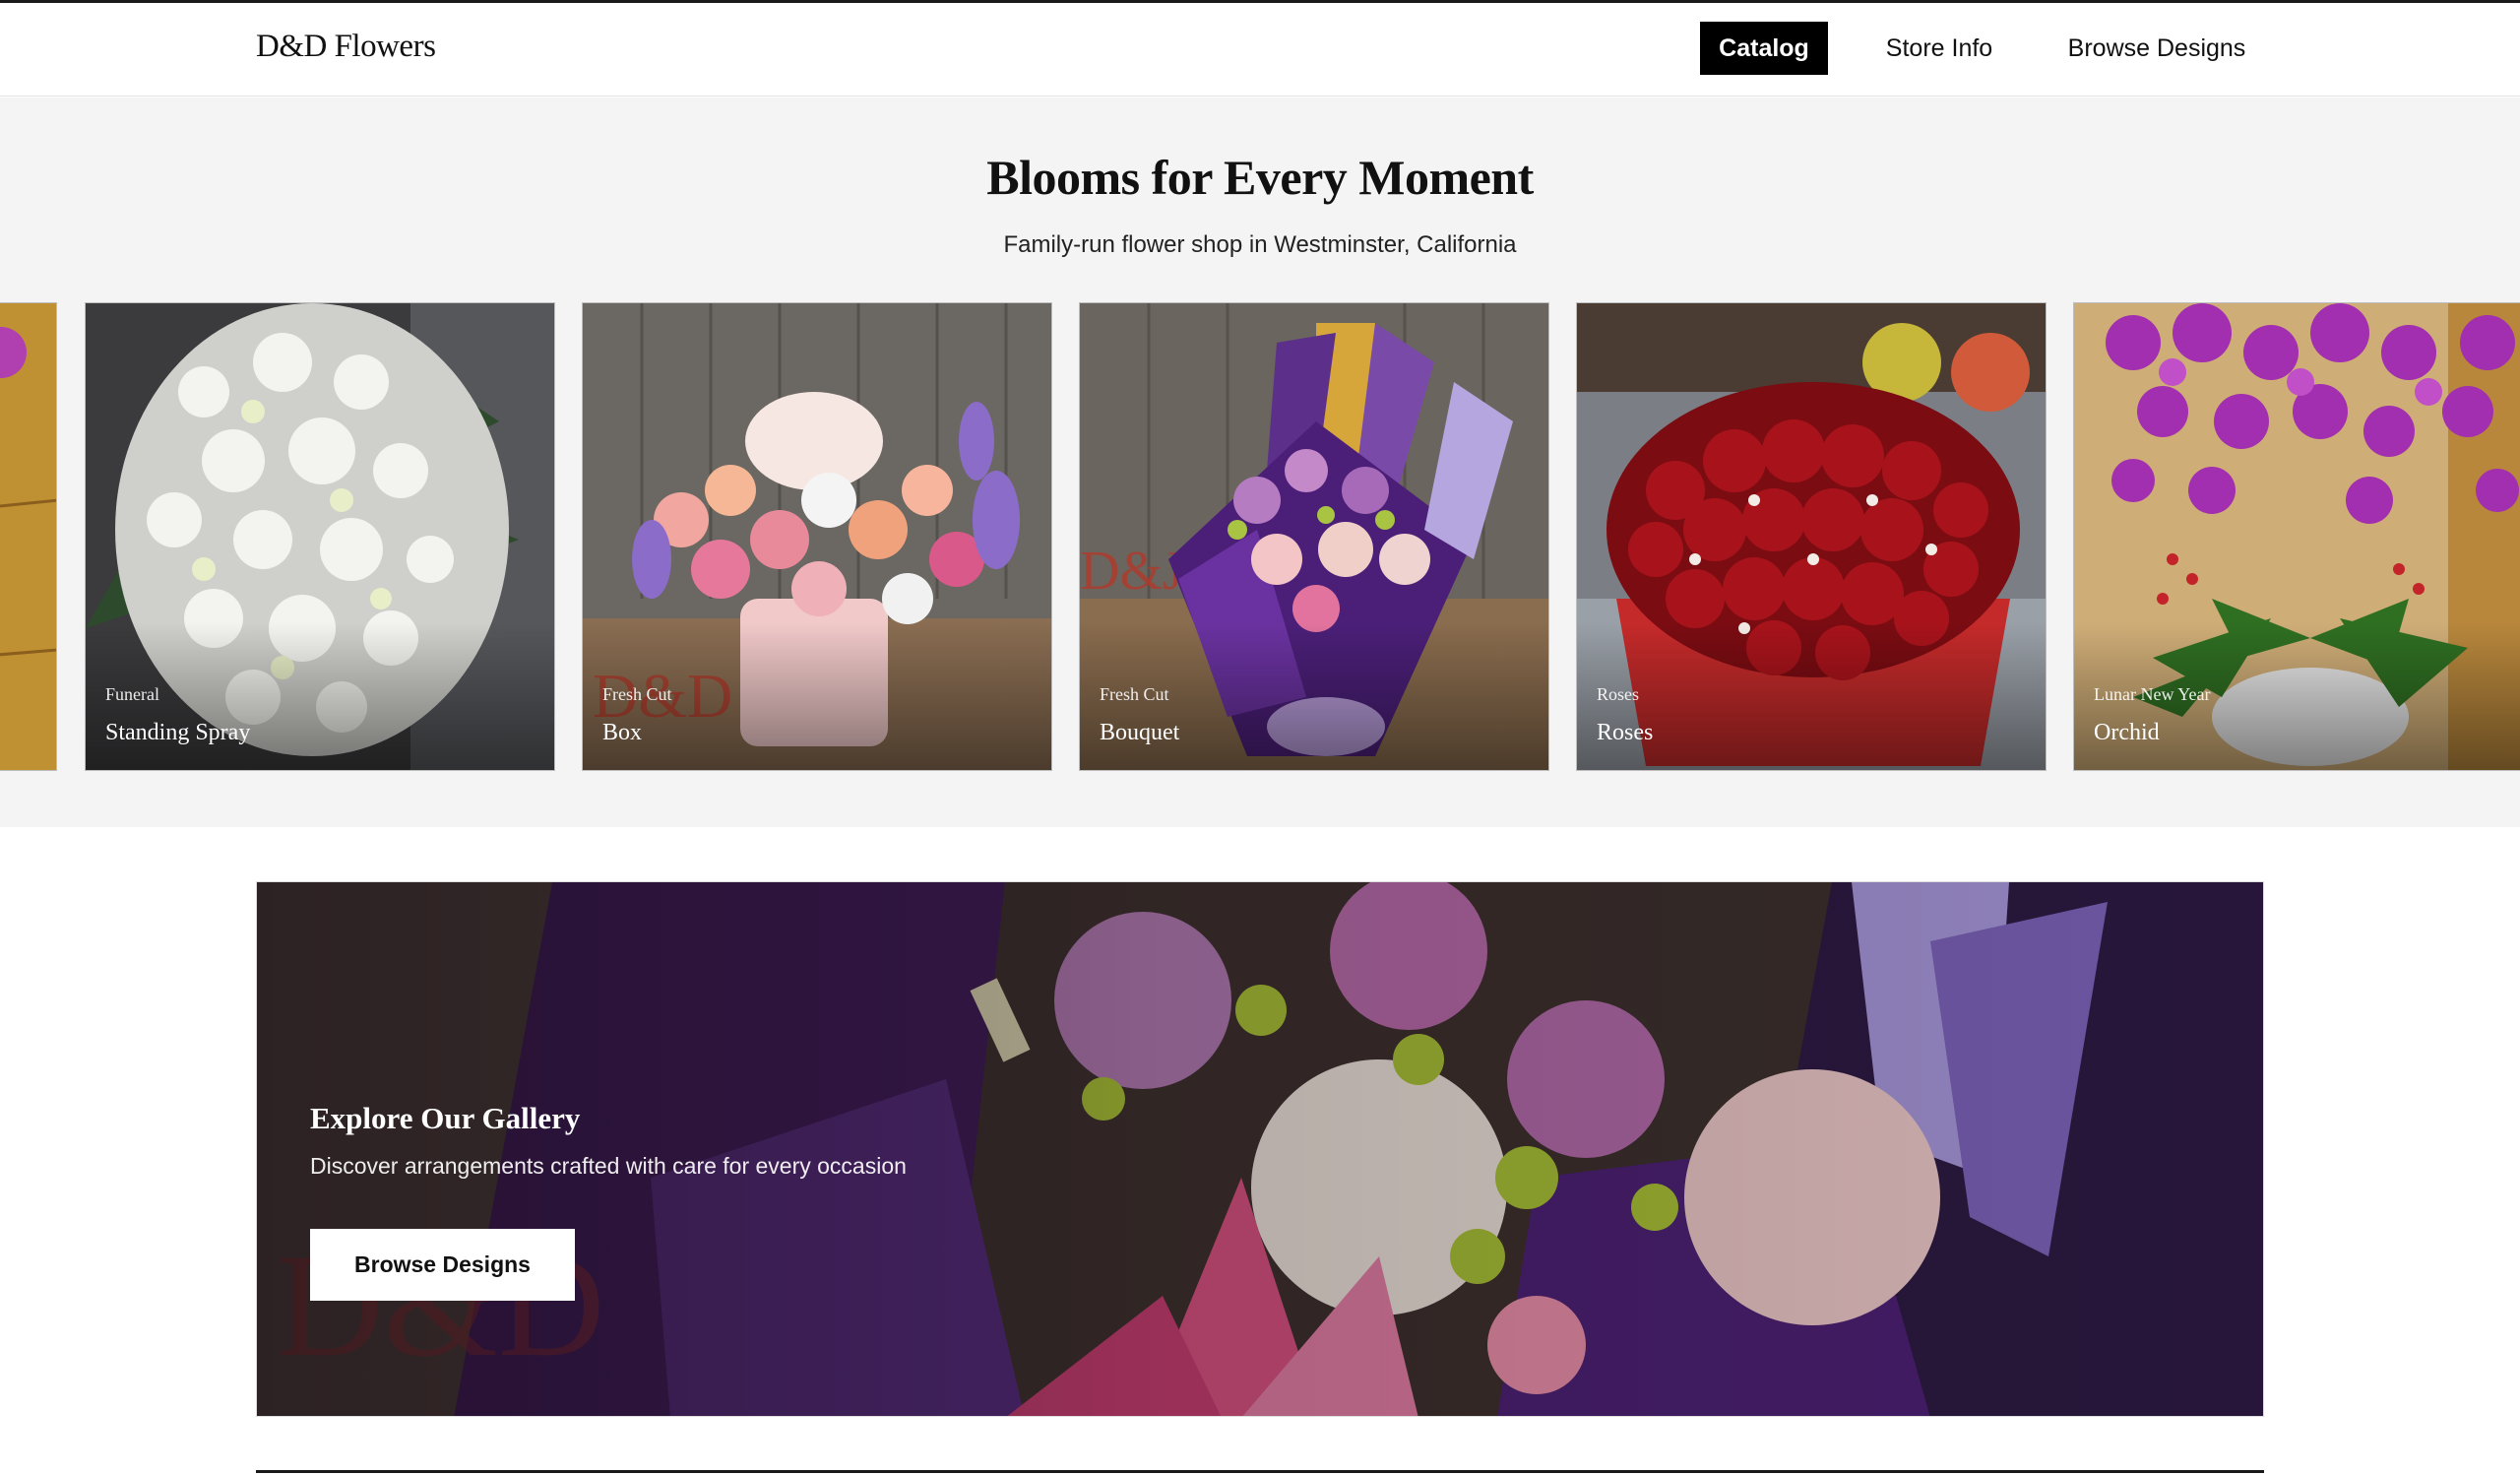 The height and width of the screenshot is (1475, 2520). Describe the element at coordinates (1811, 536) in the screenshot. I see `carousel-card-roses: Roses Roses` at that location.